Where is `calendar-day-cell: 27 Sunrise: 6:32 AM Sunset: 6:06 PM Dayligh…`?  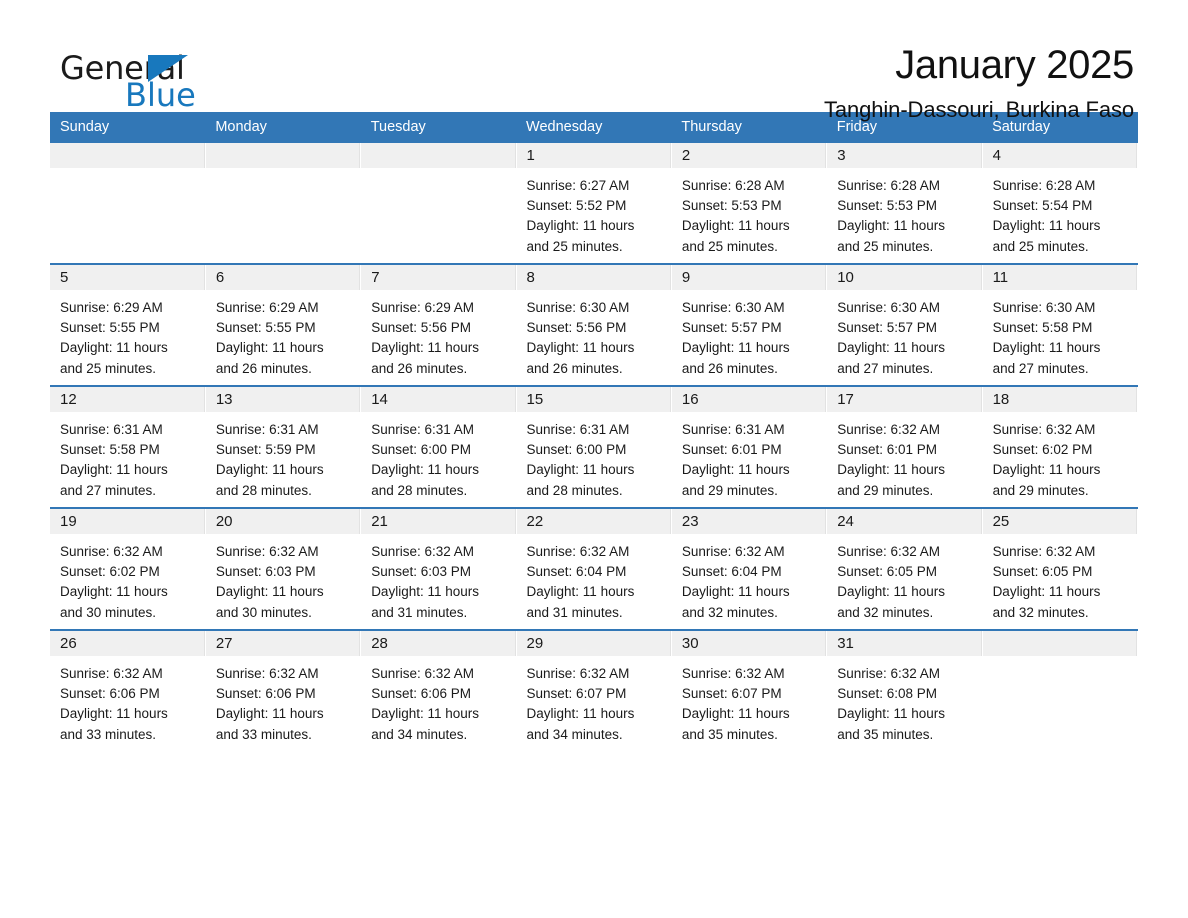
calendar-day-cell: 27 Sunrise: 6:32 AM Sunset: 6:06 PM Dayligh… is located at coordinates (283, 690).